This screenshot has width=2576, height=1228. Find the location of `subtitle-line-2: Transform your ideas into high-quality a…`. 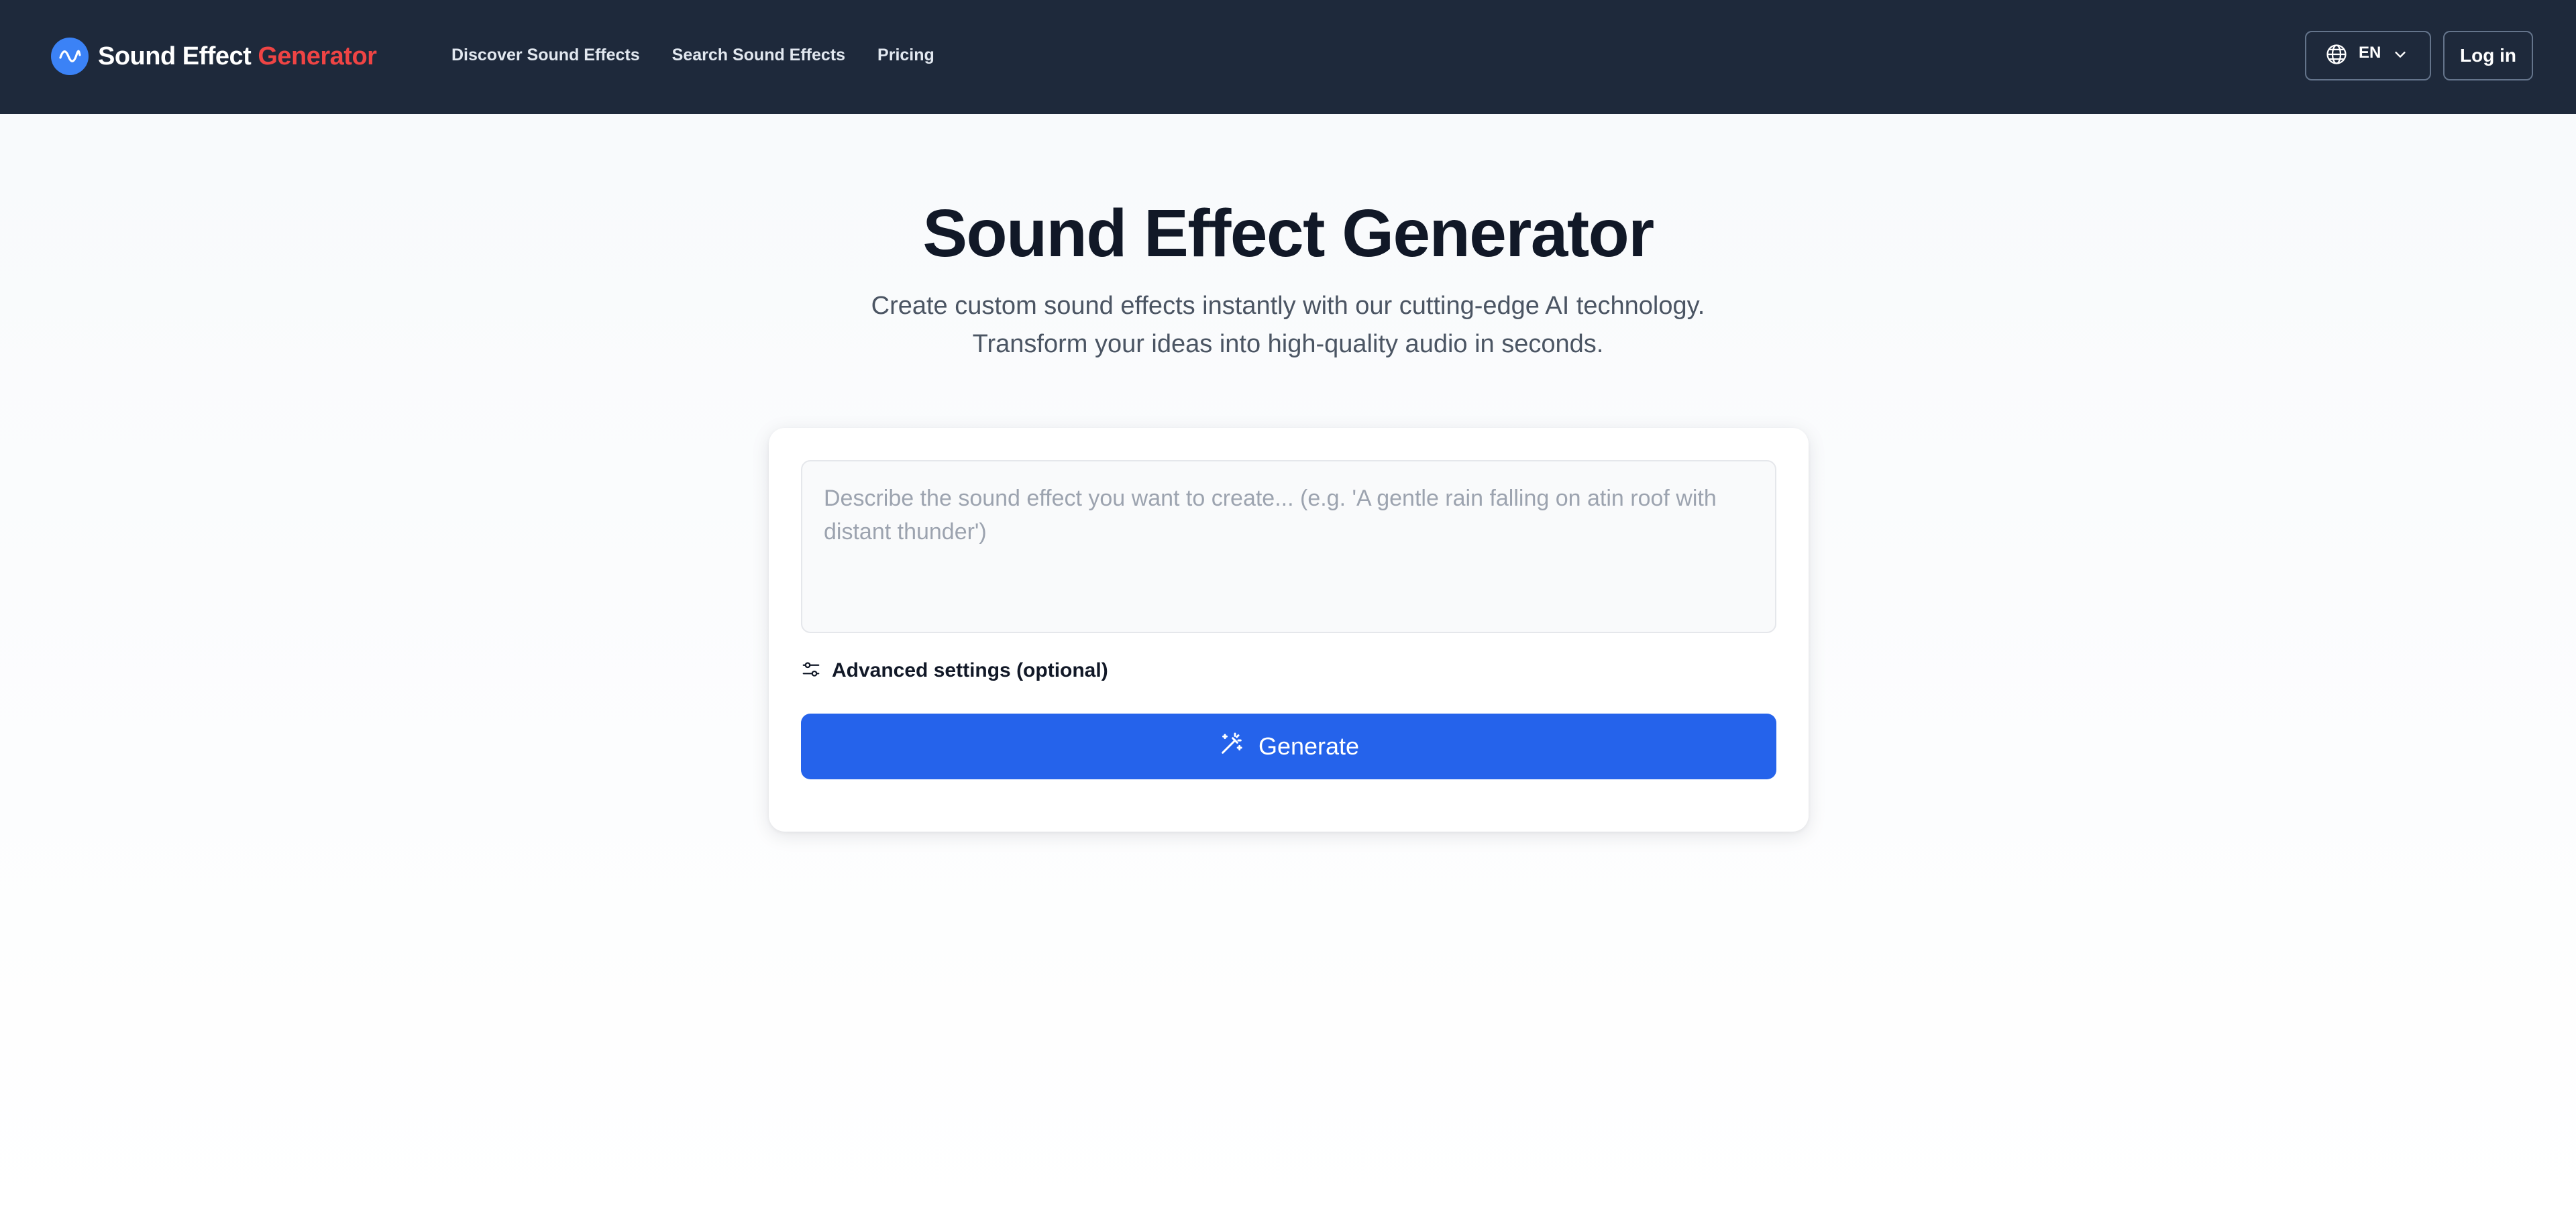

subtitle-line-2: Transform your ideas into high-quality a… is located at coordinates (1288, 344).